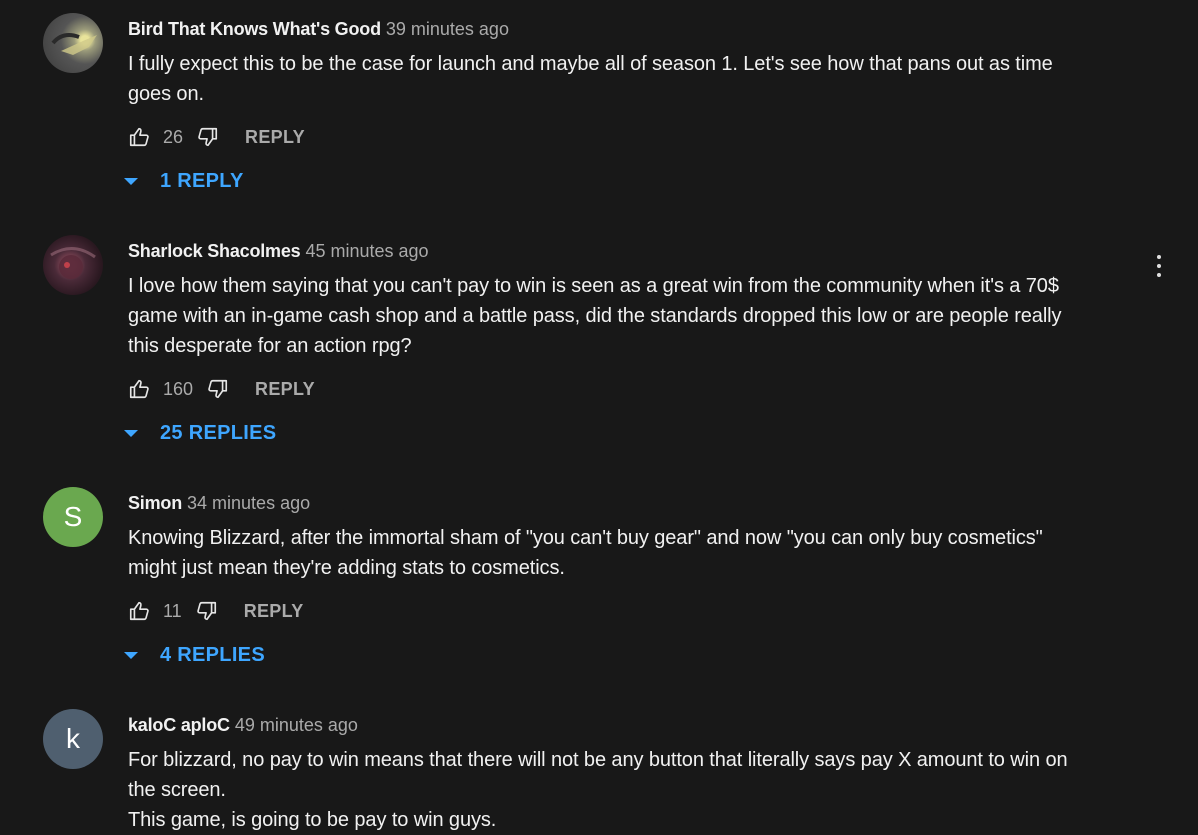 This screenshot has height=835, width=1198. Describe the element at coordinates (179, 725) in the screenshot. I see `author-name: kaloC aploC` at that location.